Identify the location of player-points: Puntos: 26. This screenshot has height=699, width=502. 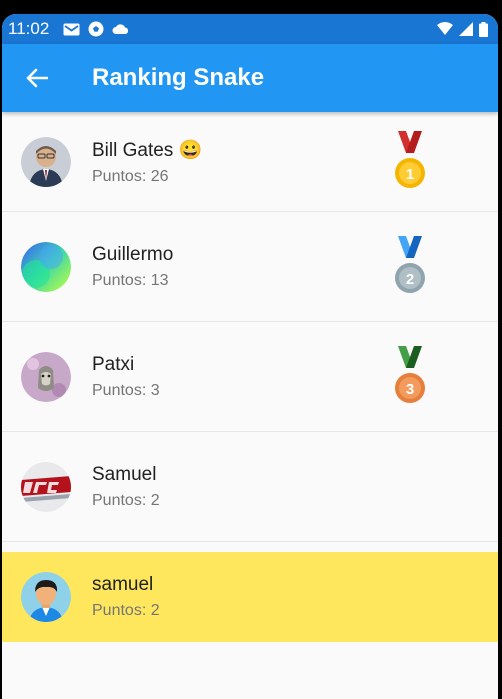
(130, 176).